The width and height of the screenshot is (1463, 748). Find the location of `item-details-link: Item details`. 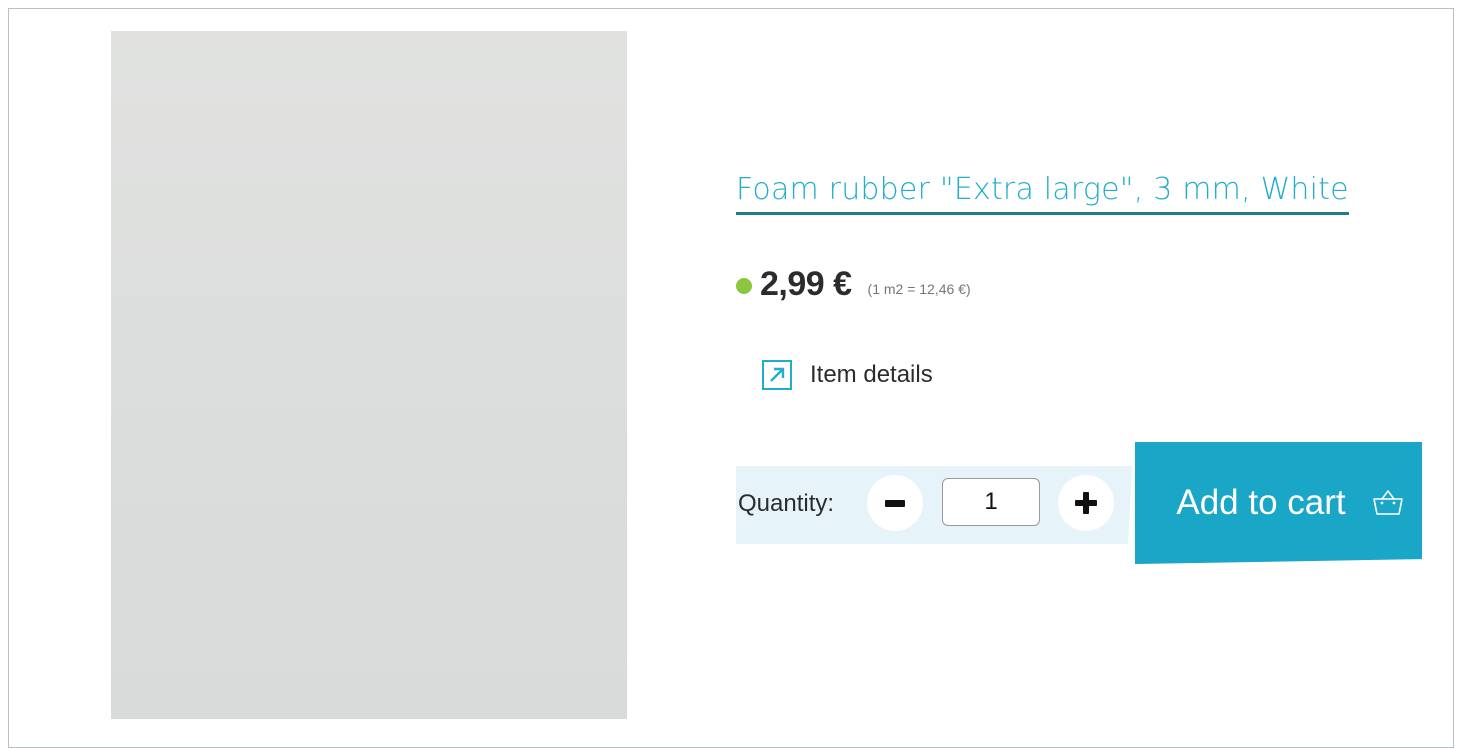

item-details-link: Item details is located at coordinates (847, 375).